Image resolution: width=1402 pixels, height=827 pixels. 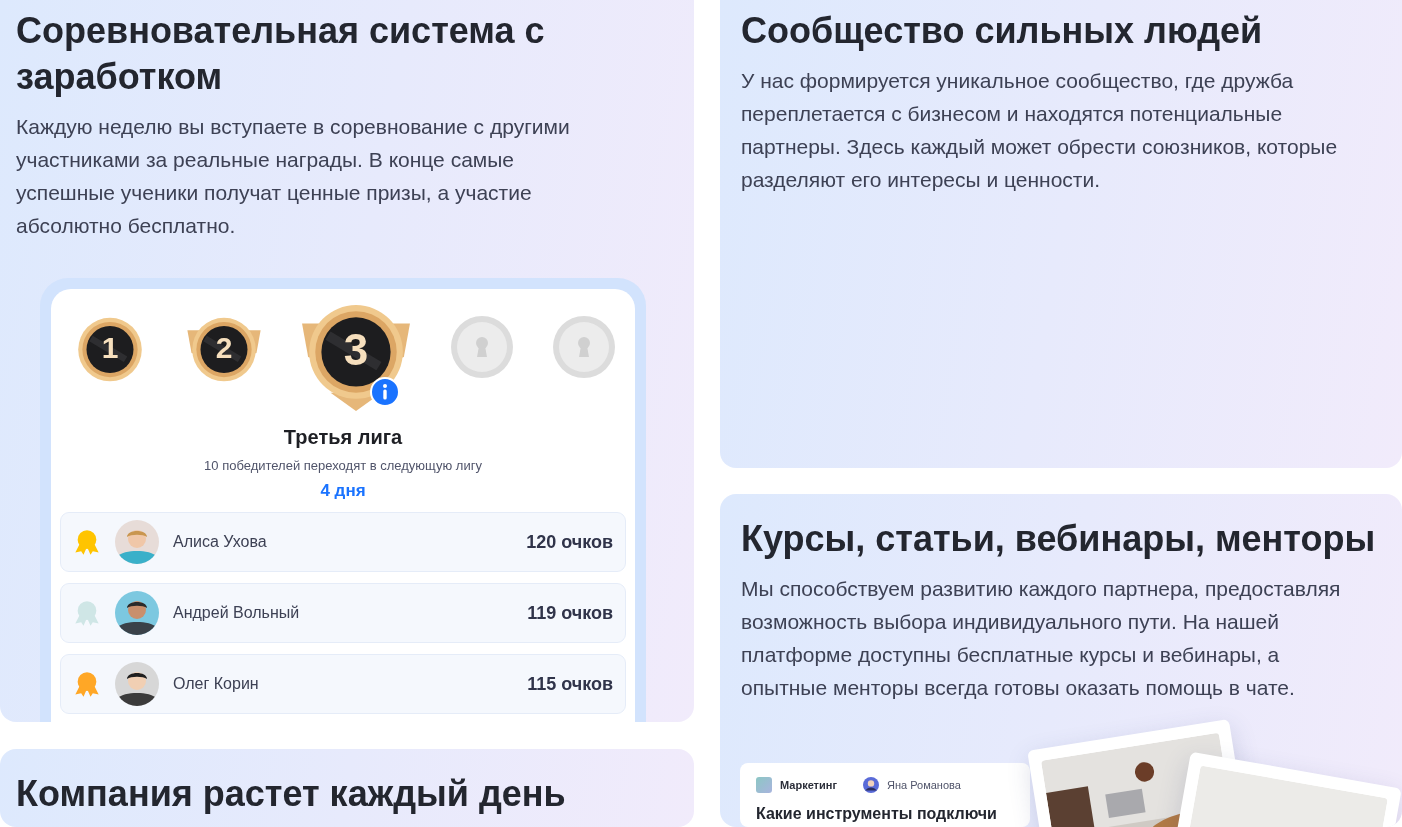 I want to click on points: 119 очков, so click(x=570, y=613).